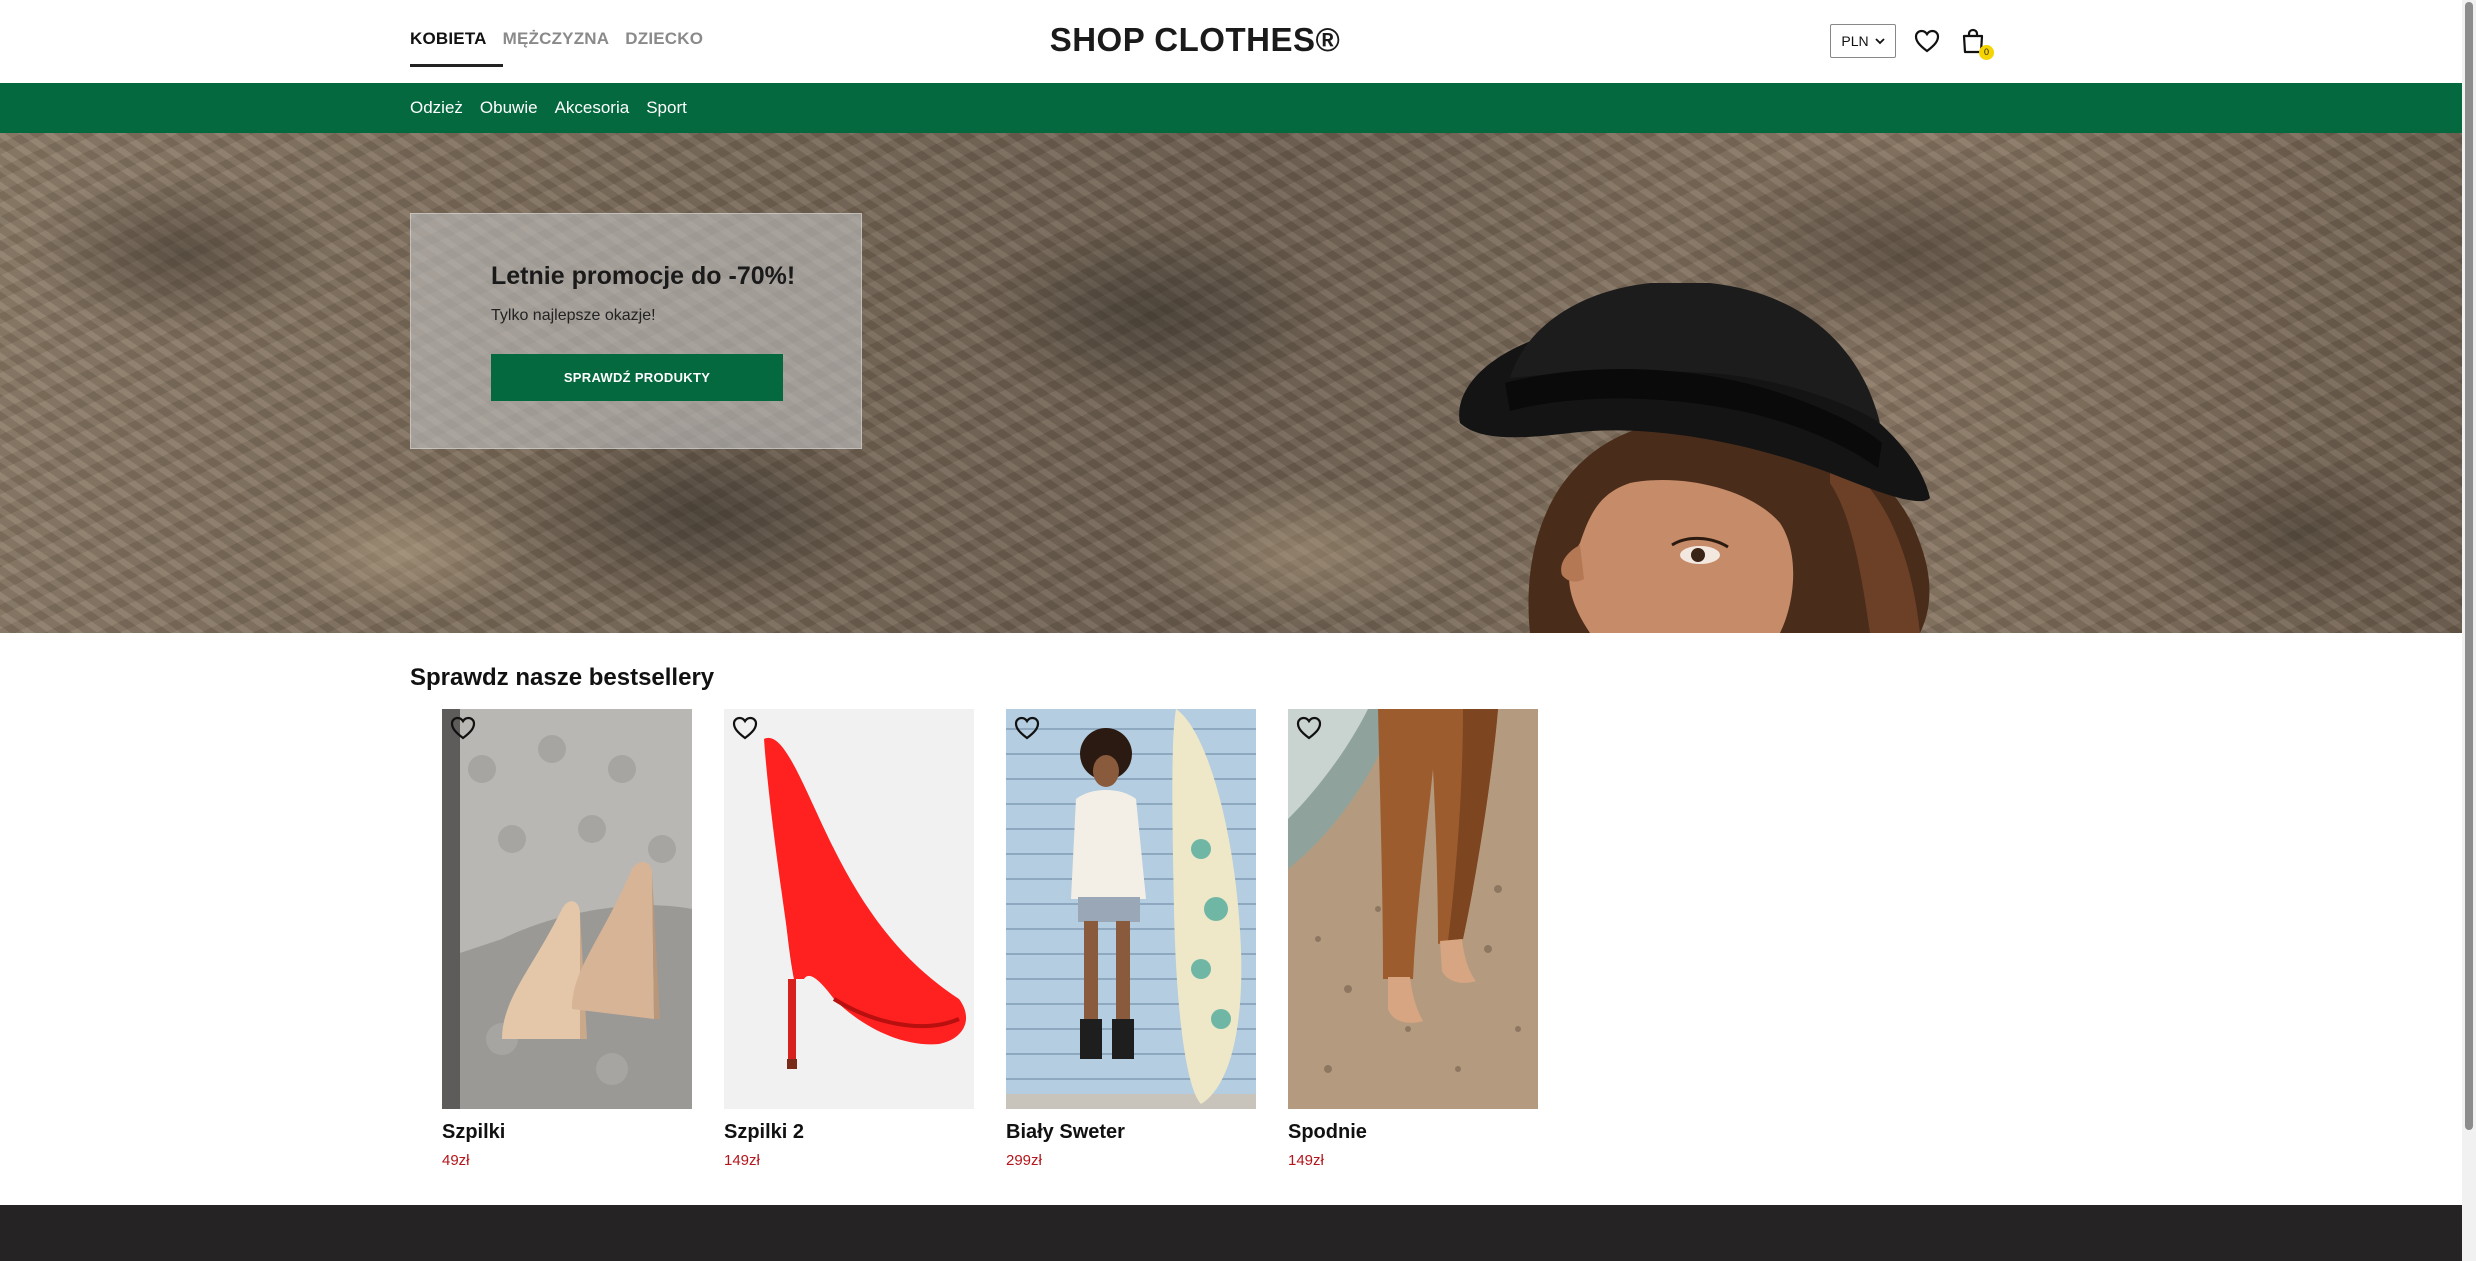 The height and width of the screenshot is (1261, 2476). I want to click on cart-button: 0, so click(1976, 42).